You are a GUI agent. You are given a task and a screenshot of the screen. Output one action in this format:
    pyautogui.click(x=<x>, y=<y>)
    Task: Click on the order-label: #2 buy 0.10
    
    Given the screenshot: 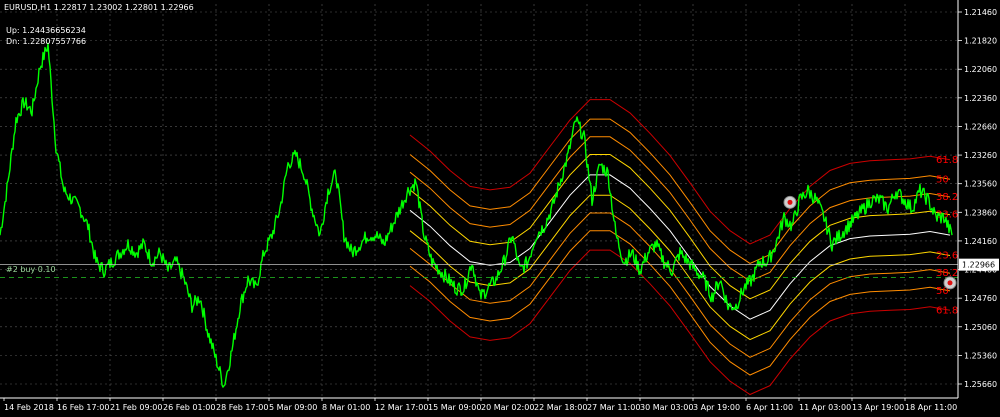 What is the action you would take?
    pyautogui.click(x=31, y=269)
    